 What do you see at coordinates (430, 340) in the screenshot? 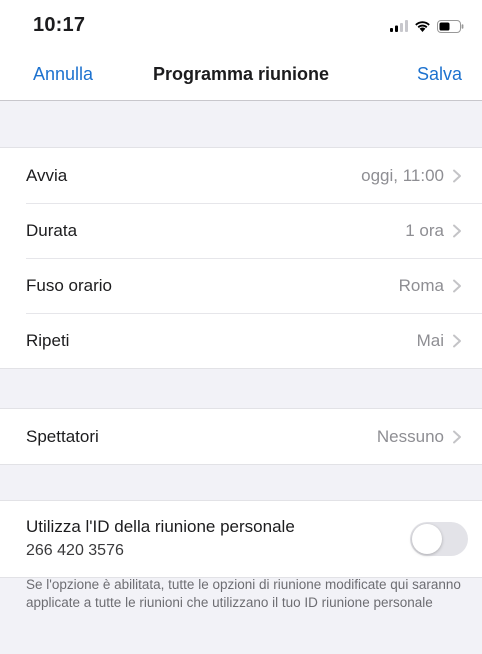
I see `repeat-value: Mai` at bounding box center [430, 340].